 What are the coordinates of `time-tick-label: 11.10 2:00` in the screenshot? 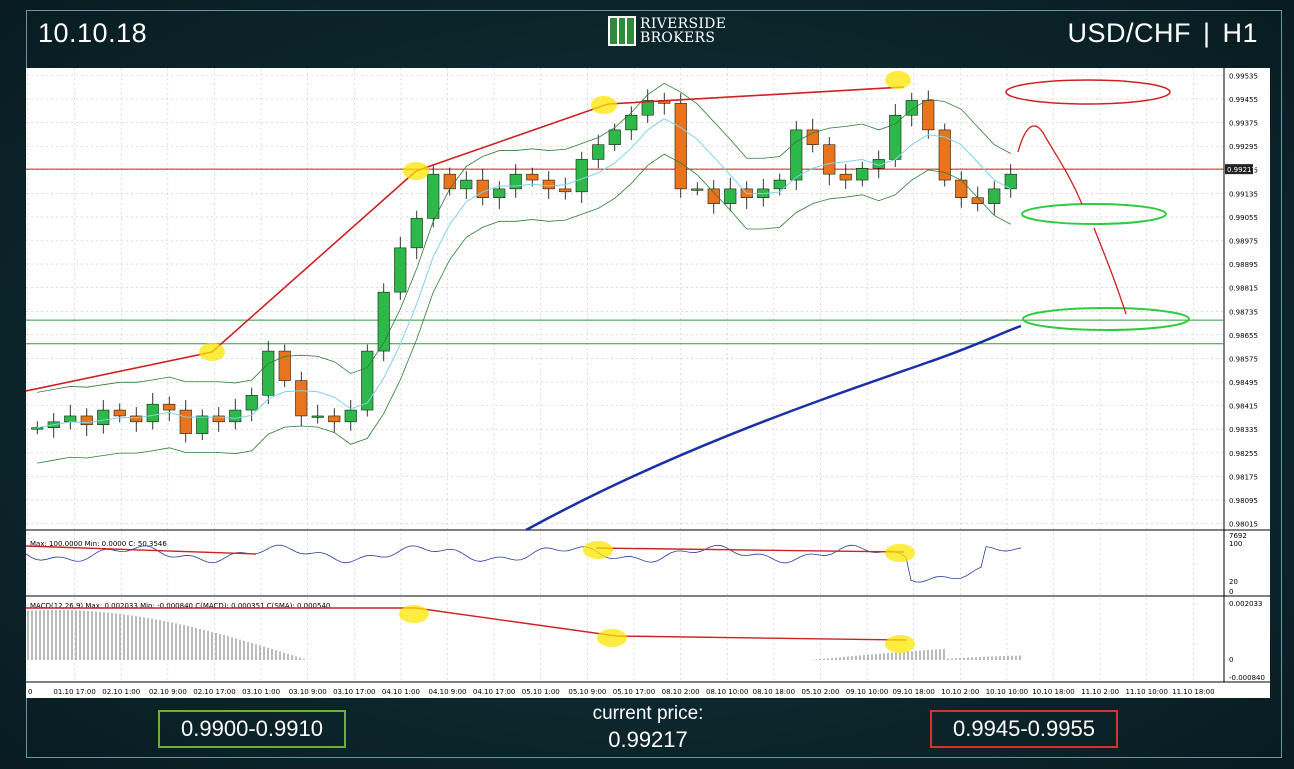 It's located at (1100, 692).